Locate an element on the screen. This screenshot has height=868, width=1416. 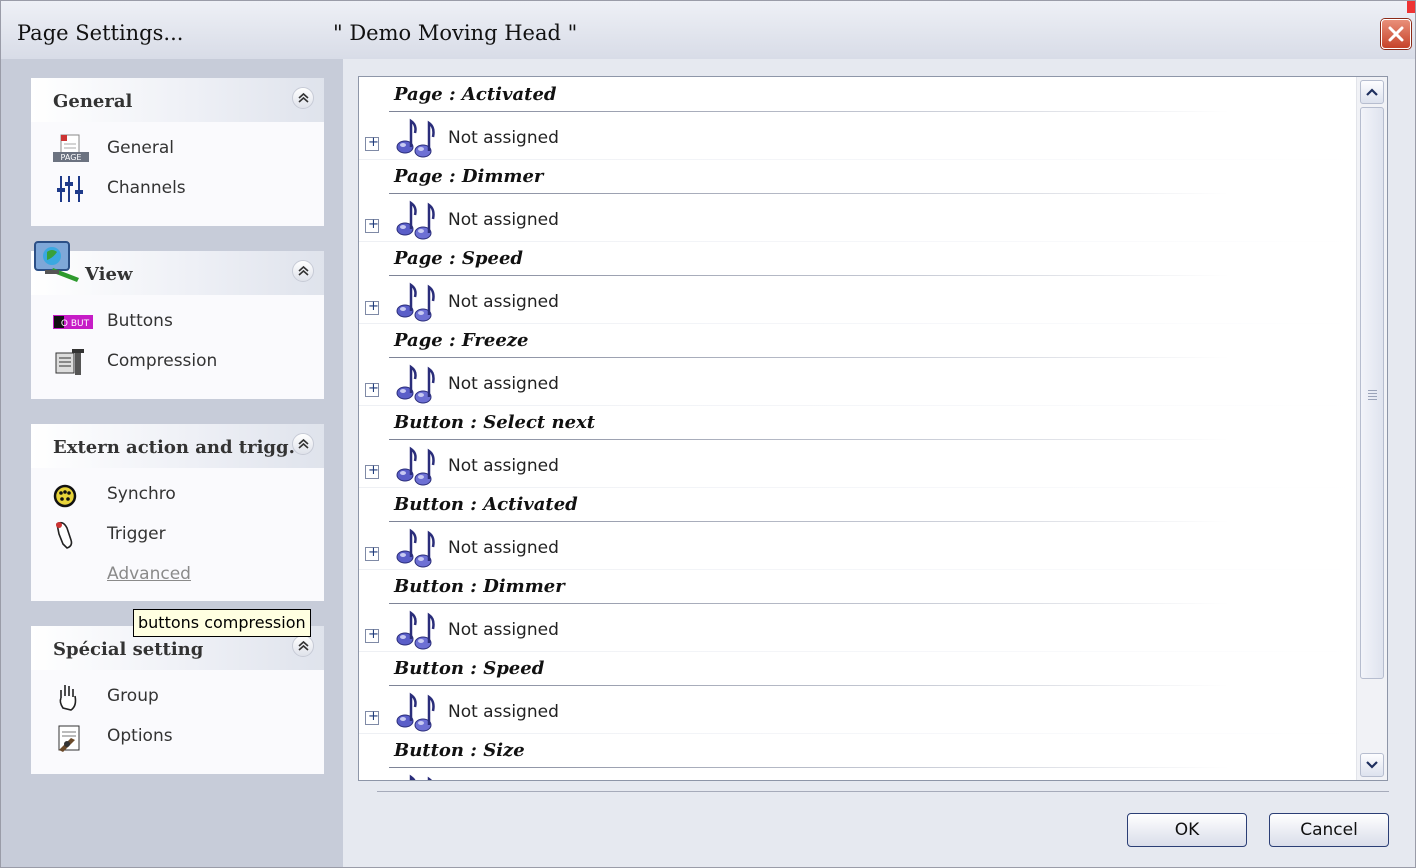
chevron-up-icon is located at coordinates (1372, 92).